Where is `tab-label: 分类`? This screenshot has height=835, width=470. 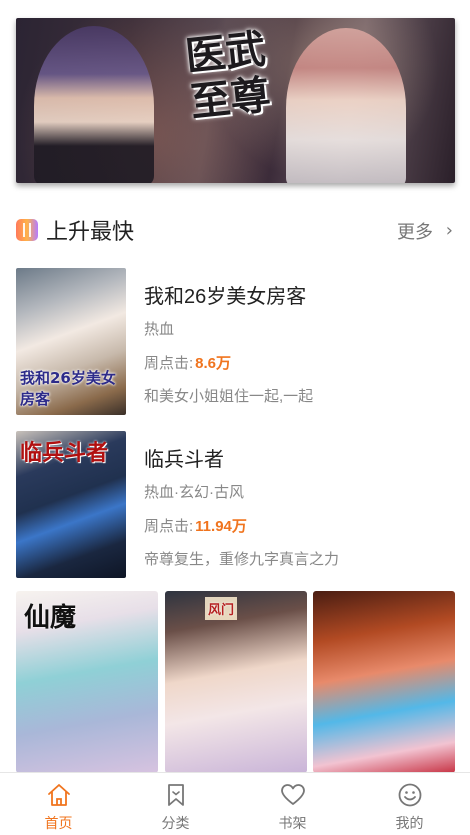 tab-label: 分类 is located at coordinates (175, 823).